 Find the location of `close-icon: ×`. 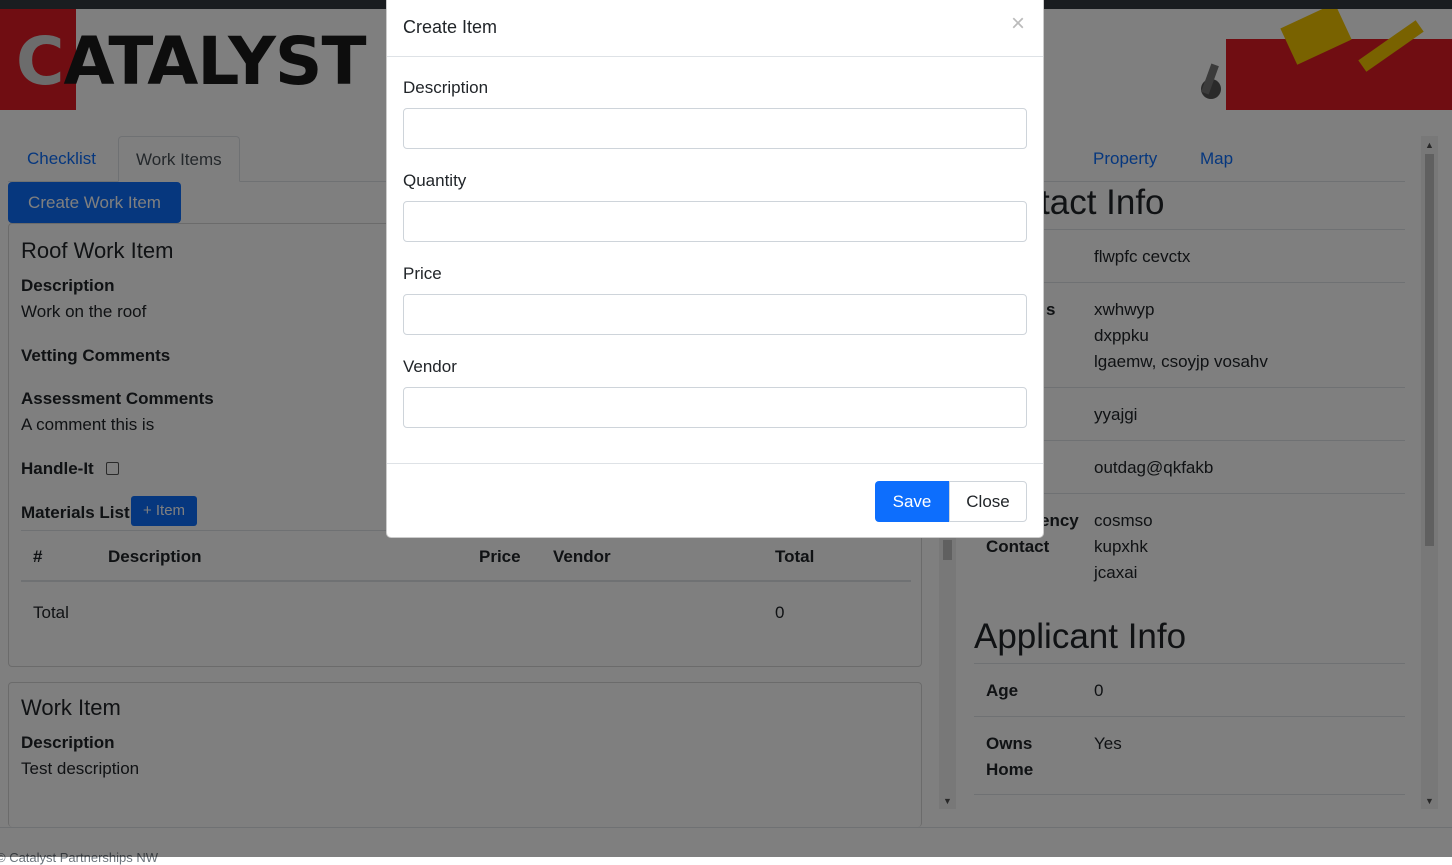

close-icon: × is located at coordinates (1018, 24).